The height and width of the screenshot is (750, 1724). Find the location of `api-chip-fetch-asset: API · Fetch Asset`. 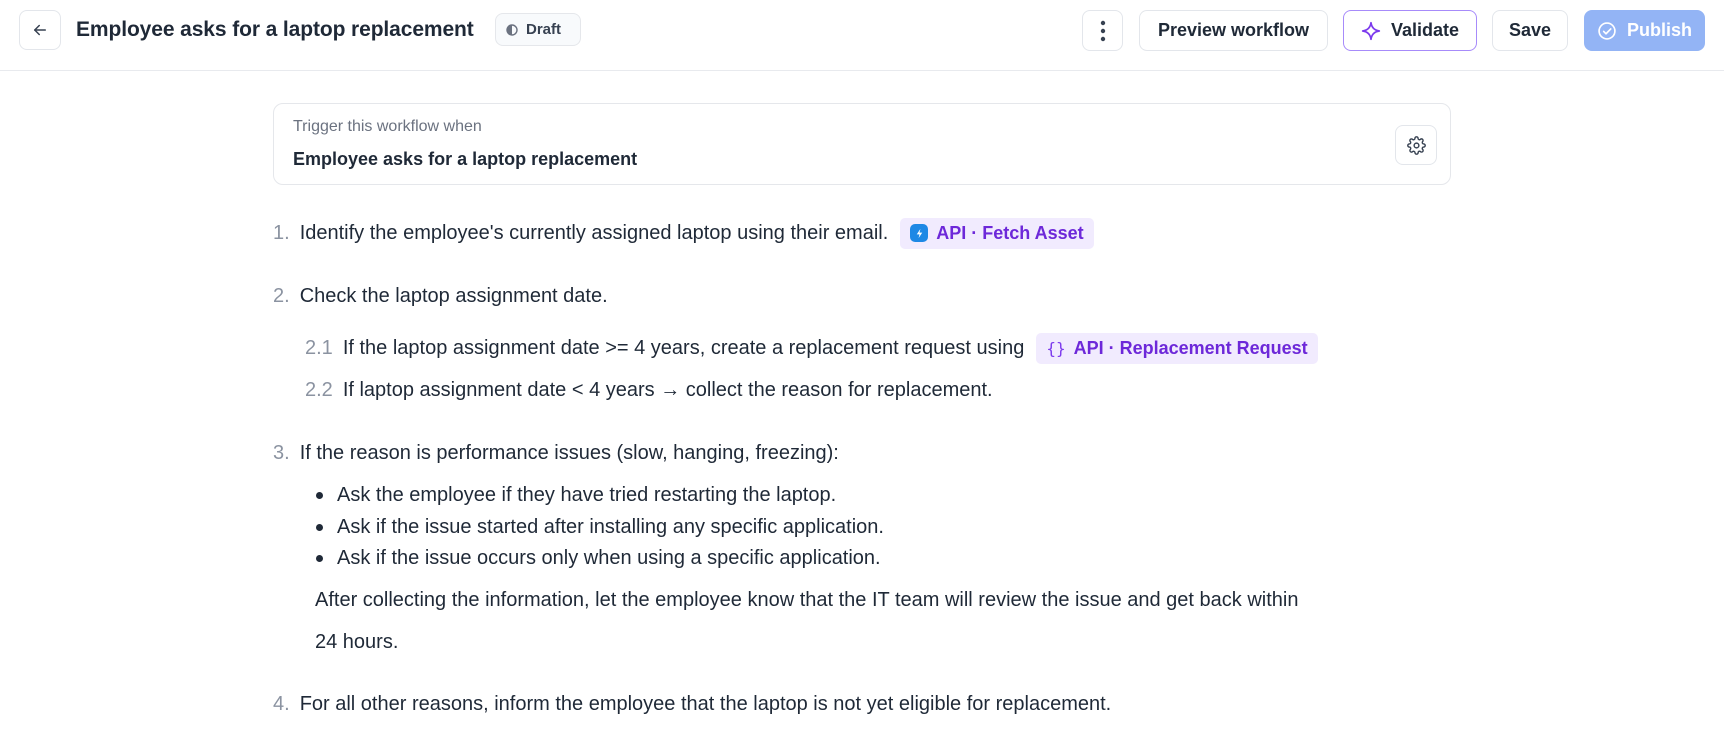

api-chip-fetch-asset: API · Fetch Asset is located at coordinates (997, 233).